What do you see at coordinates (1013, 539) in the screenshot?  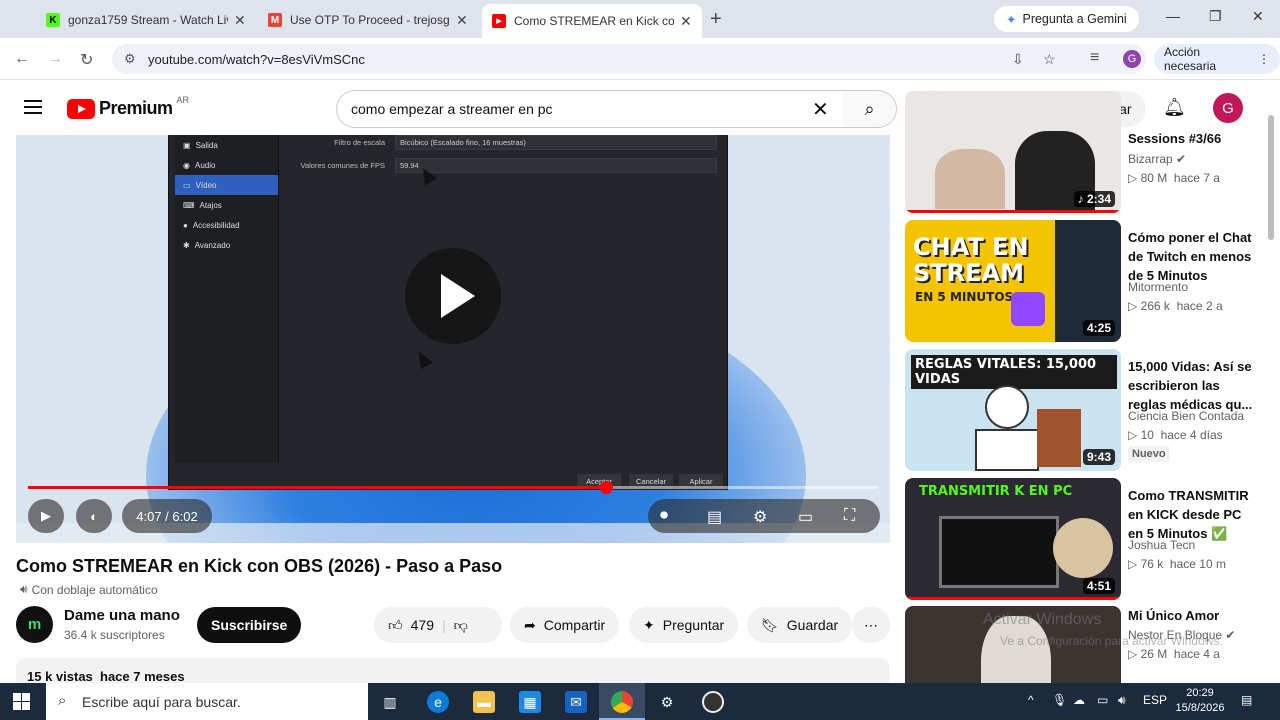 I see `thumbnail: TRANSMITIR K EN PC 4:51` at bounding box center [1013, 539].